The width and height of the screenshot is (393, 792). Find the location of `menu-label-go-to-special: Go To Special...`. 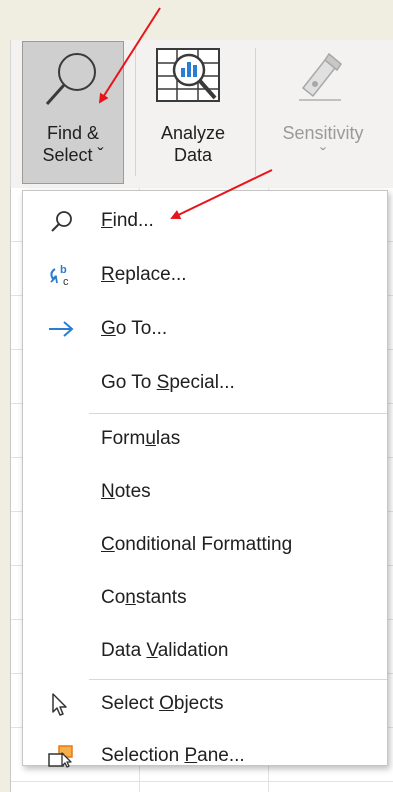

menu-label-go-to-special: Go To Special... is located at coordinates (168, 382).